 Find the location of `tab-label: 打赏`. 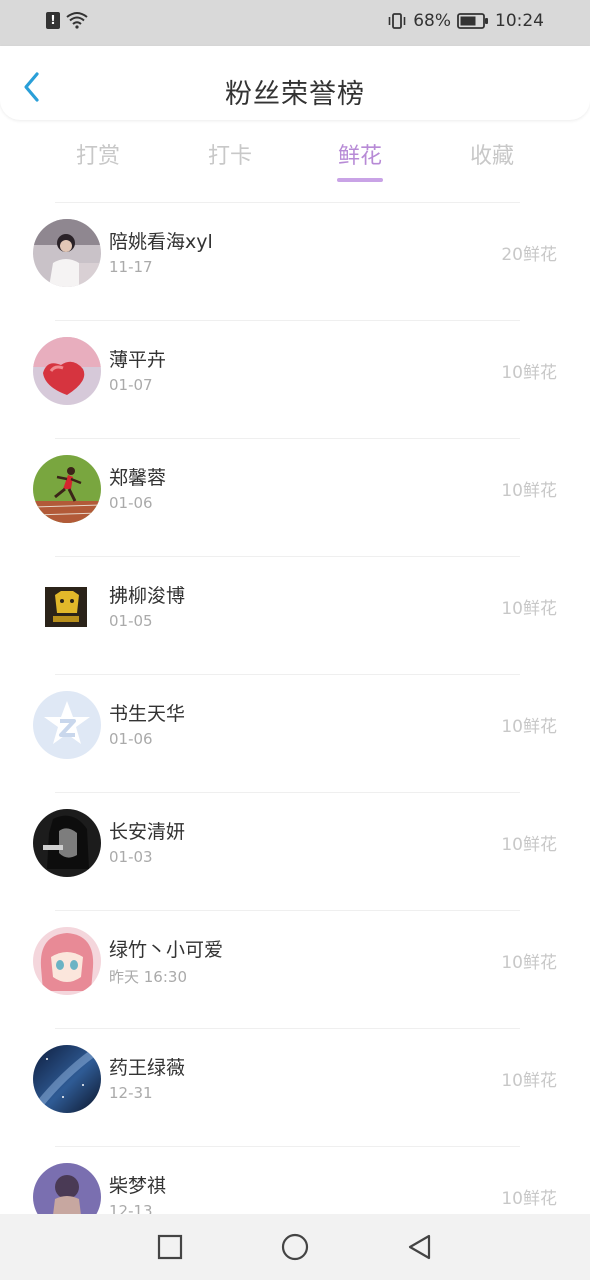

tab-label: 打赏 is located at coordinates (97, 156).